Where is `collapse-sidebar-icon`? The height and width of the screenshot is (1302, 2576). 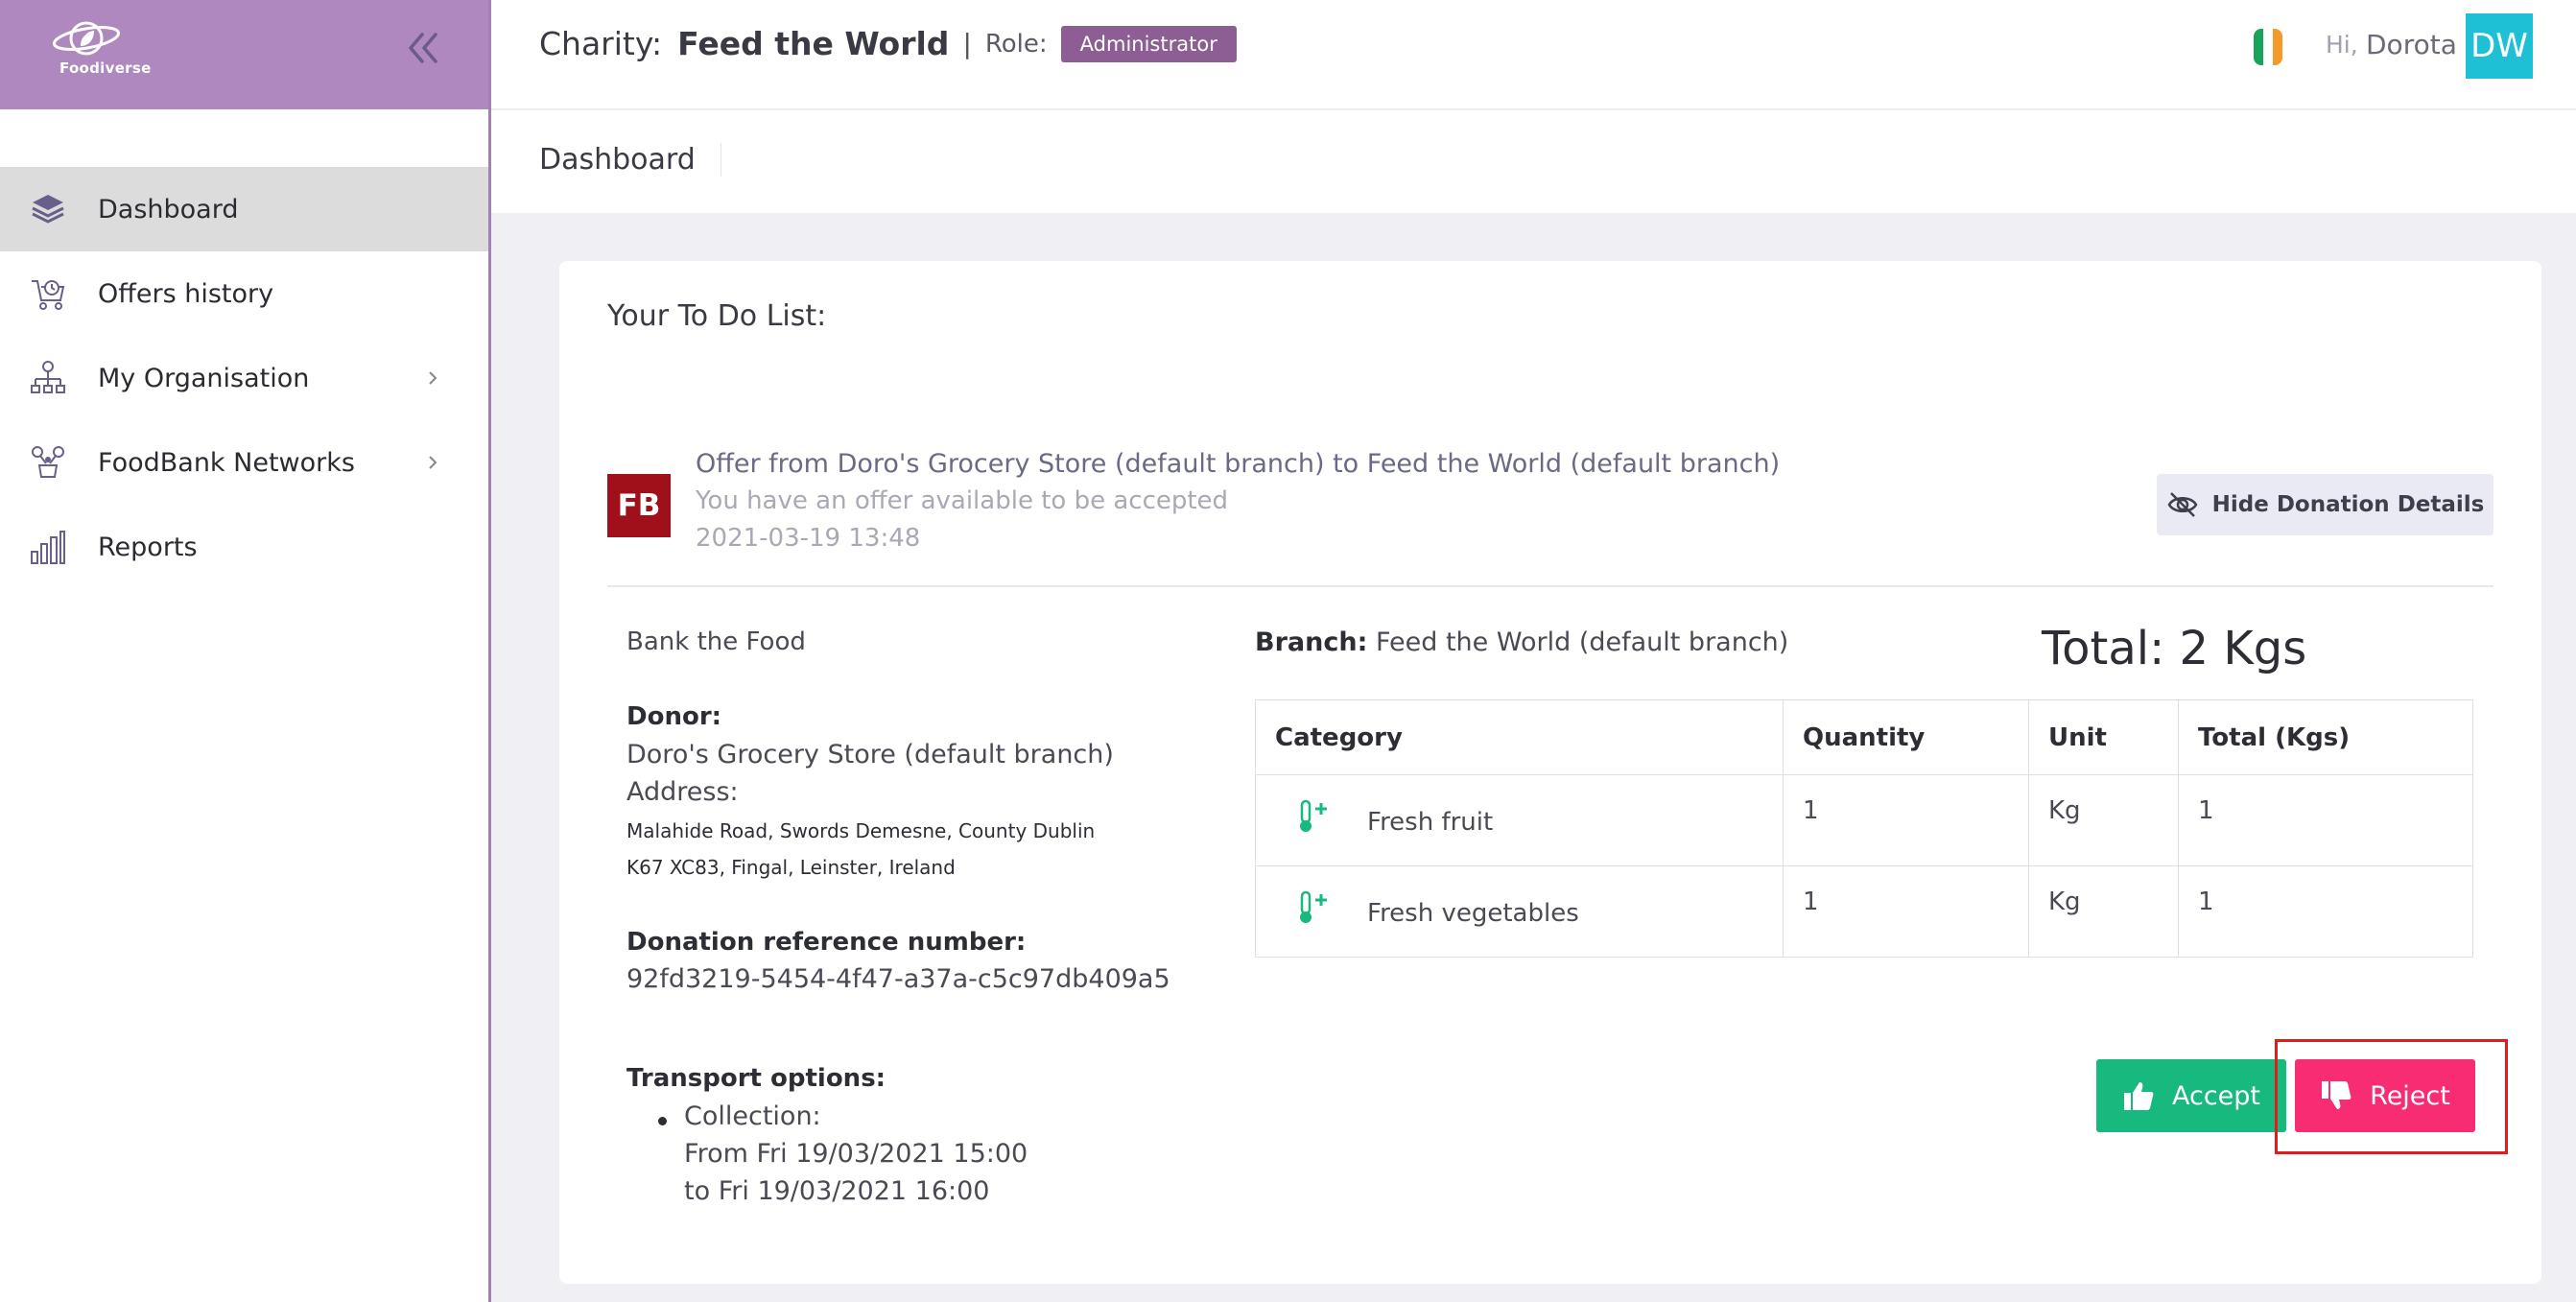
collapse-sidebar-icon is located at coordinates (424, 48).